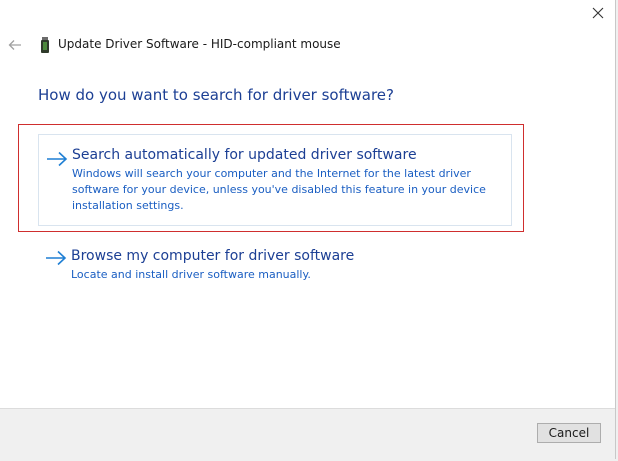  I want to click on close-button, so click(598, 13).